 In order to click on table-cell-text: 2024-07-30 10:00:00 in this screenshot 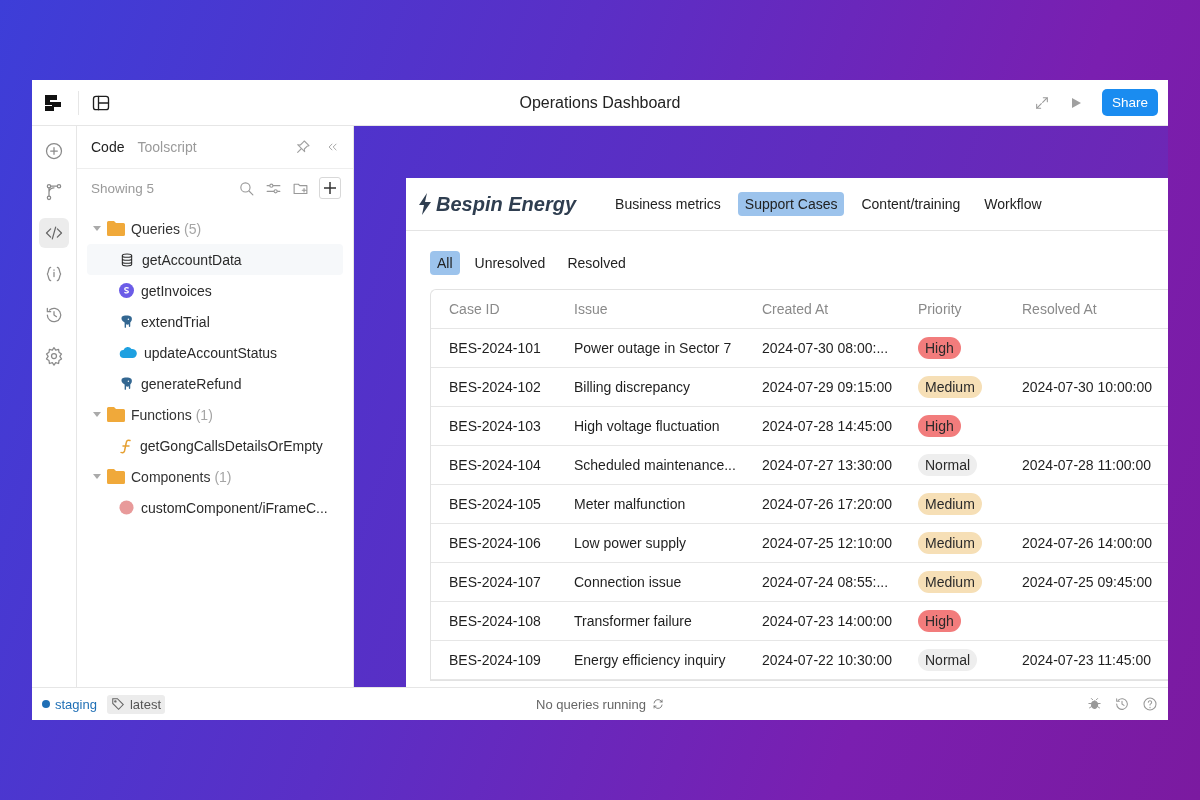, I will do `click(1087, 387)`.